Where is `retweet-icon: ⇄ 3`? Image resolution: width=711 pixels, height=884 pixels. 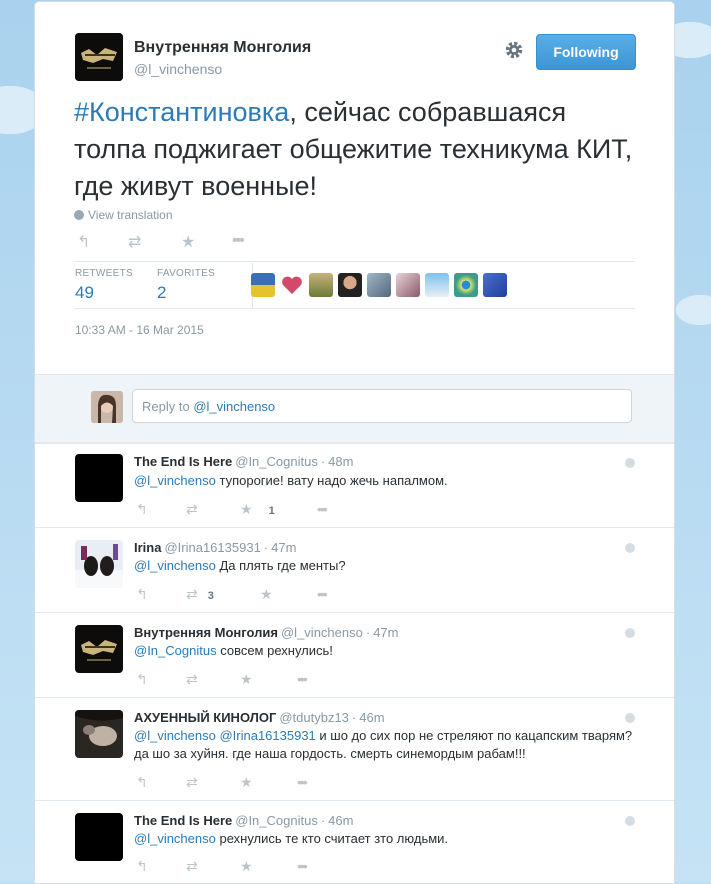 retweet-icon: ⇄ 3 is located at coordinates (200, 594).